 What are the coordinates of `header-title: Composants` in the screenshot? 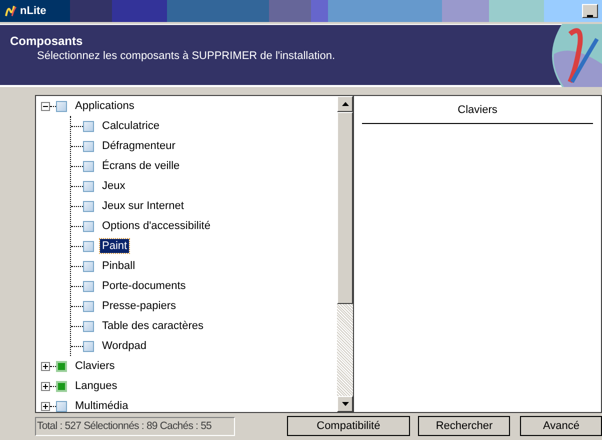 It's located at (47, 41).